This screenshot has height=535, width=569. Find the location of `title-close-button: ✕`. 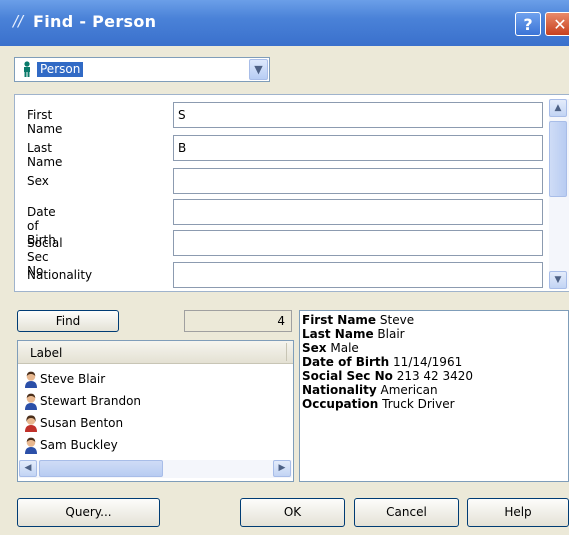

title-close-button: ✕ is located at coordinates (557, 24).